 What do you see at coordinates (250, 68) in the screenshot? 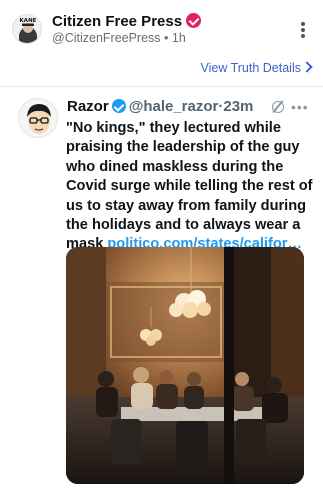
I see `view-truth-details-link: View Truth Details` at bounding box center [250, 68].